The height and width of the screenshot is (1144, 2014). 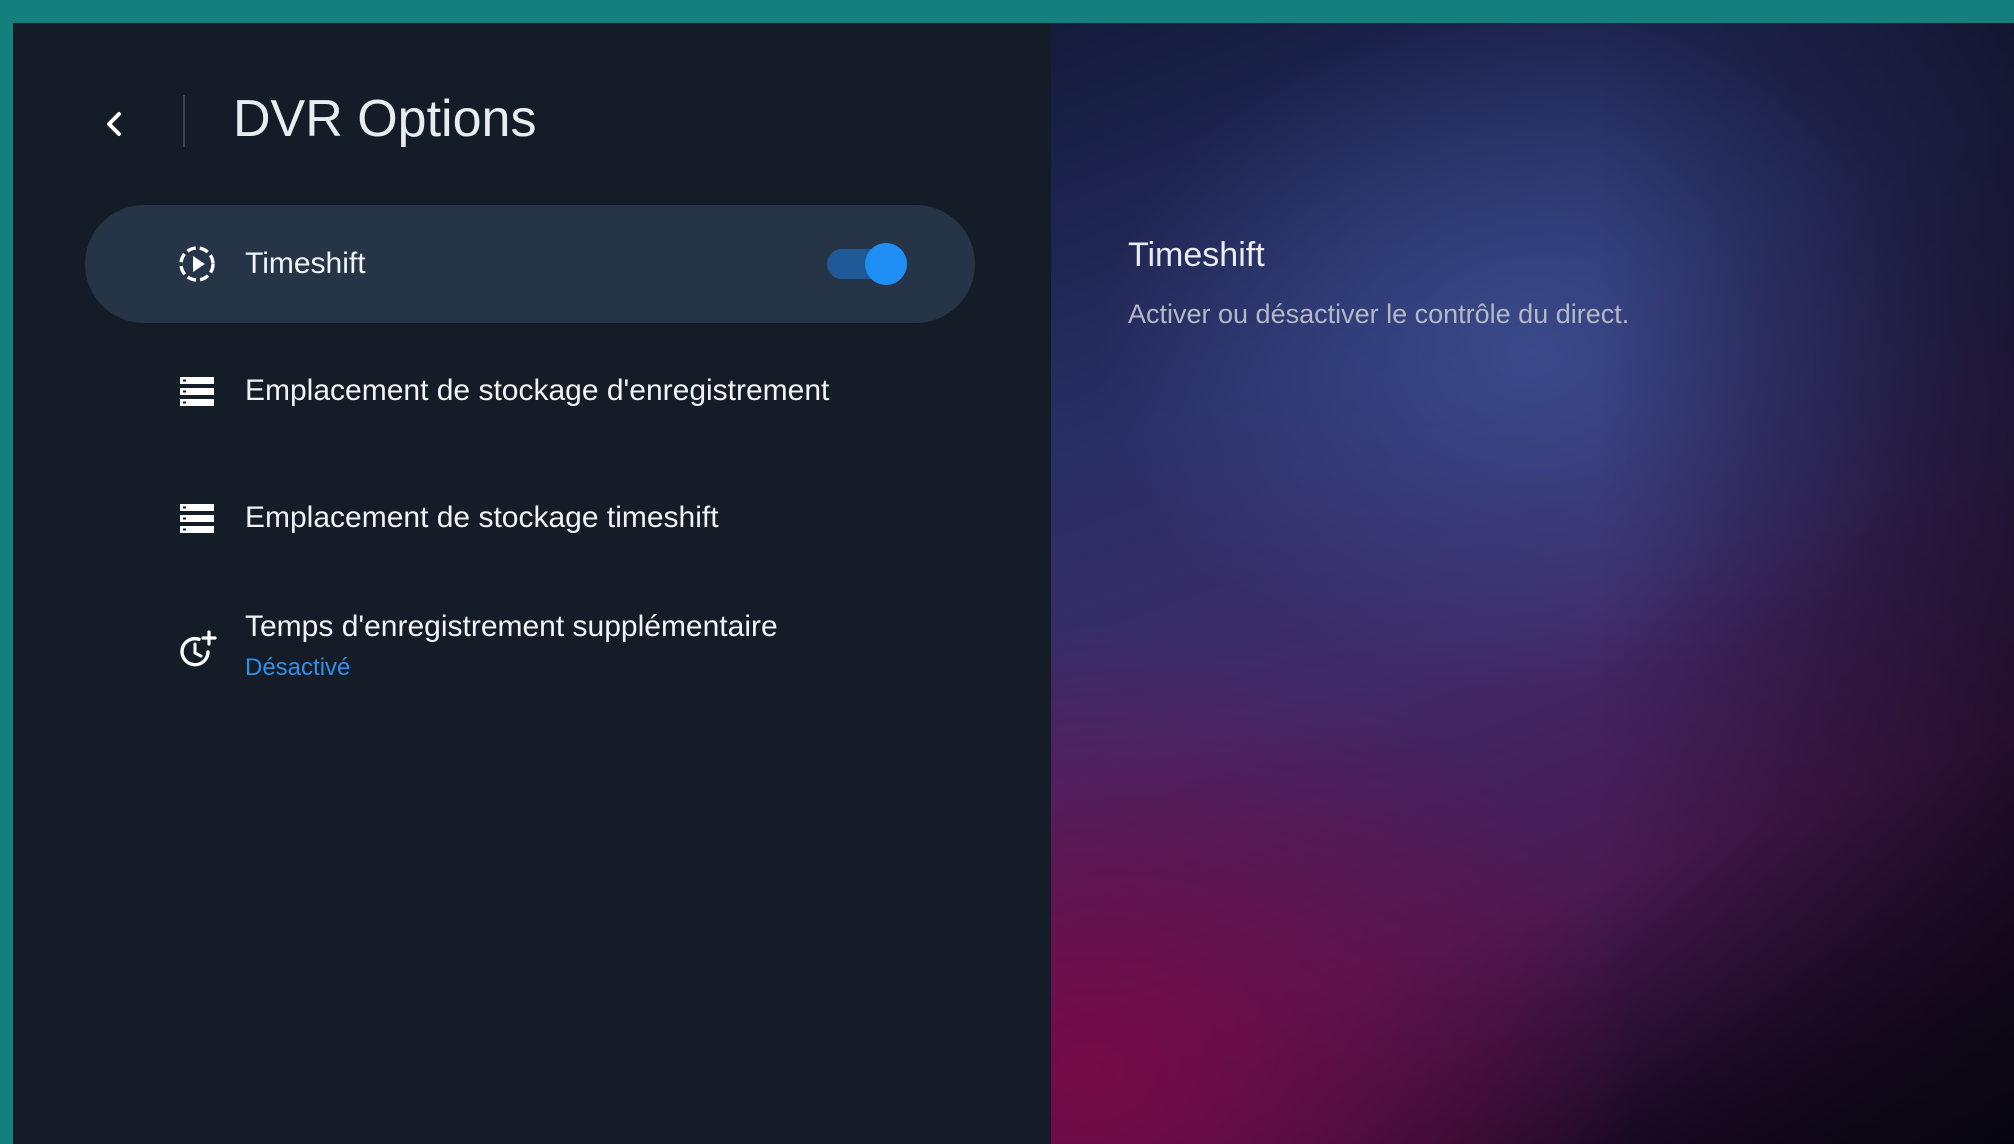 What do you see at coordinates (298, 667) in the screenshot?
I see `menu-item-value: Désactivé` at bounding box center [298, 667].